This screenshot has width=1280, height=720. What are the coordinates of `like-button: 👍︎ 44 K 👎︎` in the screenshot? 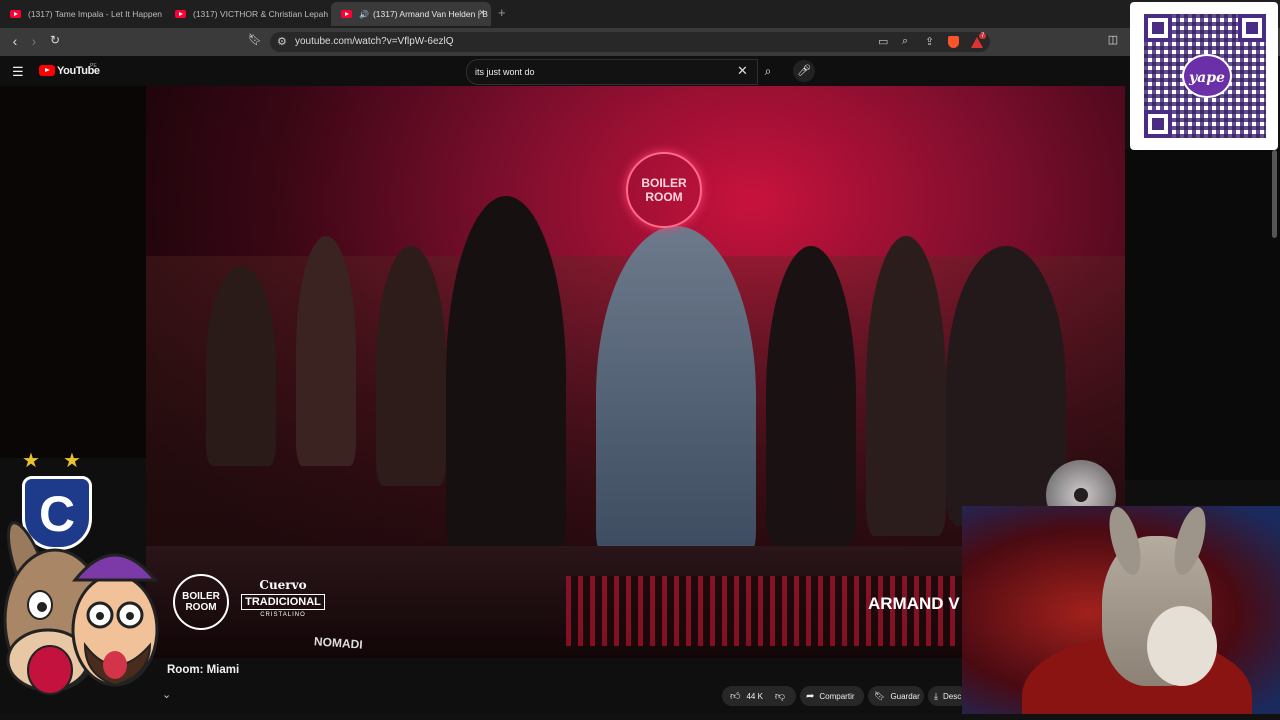 It's located at (759, 696).